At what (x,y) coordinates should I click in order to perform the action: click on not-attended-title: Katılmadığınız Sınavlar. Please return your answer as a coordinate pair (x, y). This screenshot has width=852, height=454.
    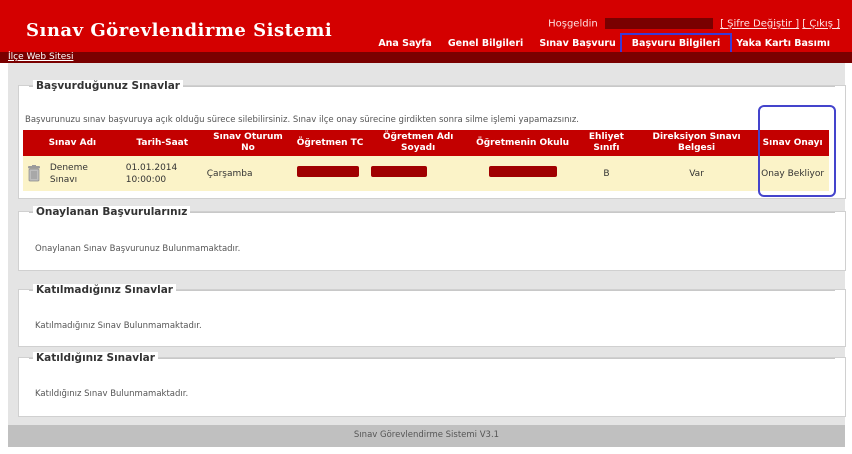
    Looking at the image, I should click on (104, 290).